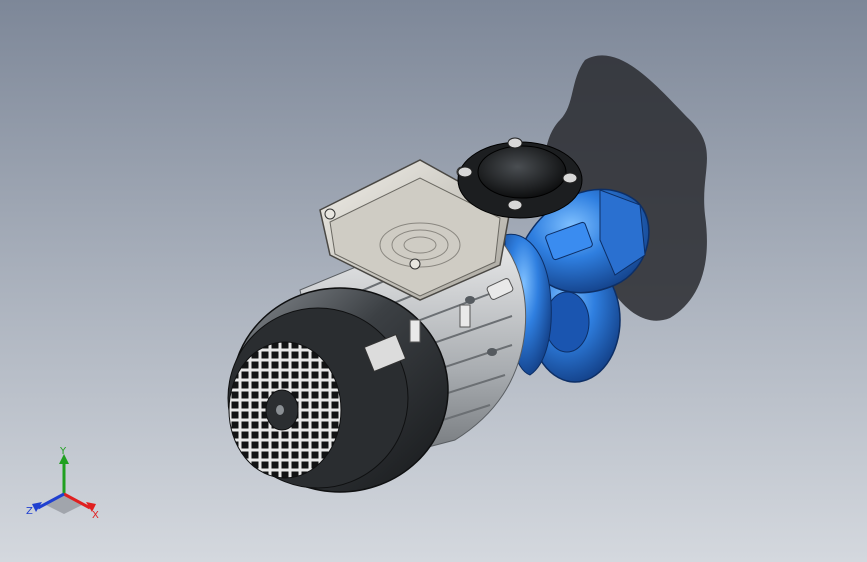 This screenshot has height=562, width=867. I want to click on y-axis-label: Y, so click(63, 451).